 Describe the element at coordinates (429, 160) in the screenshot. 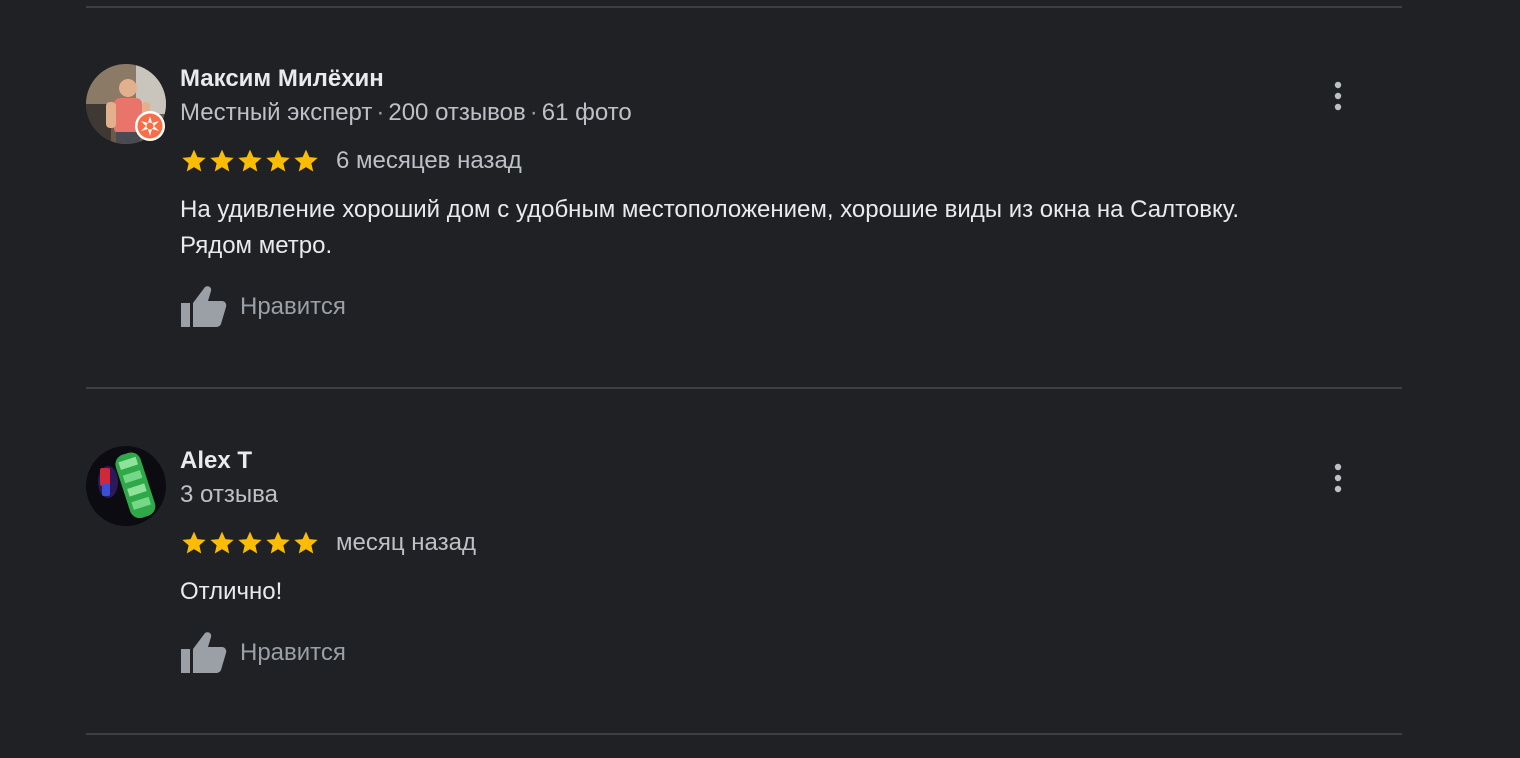

I see `review-time: 6 месяцев назад` at that location.